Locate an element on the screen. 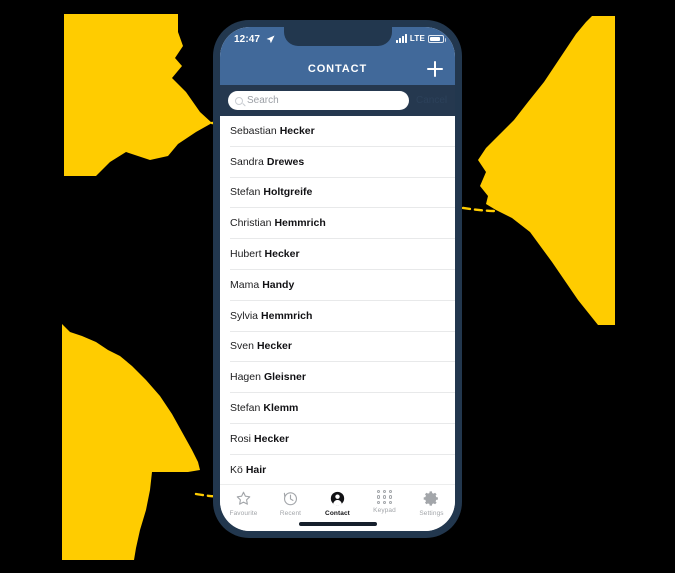  search-bar: Search Cancel is located at coordinates (337, 100).